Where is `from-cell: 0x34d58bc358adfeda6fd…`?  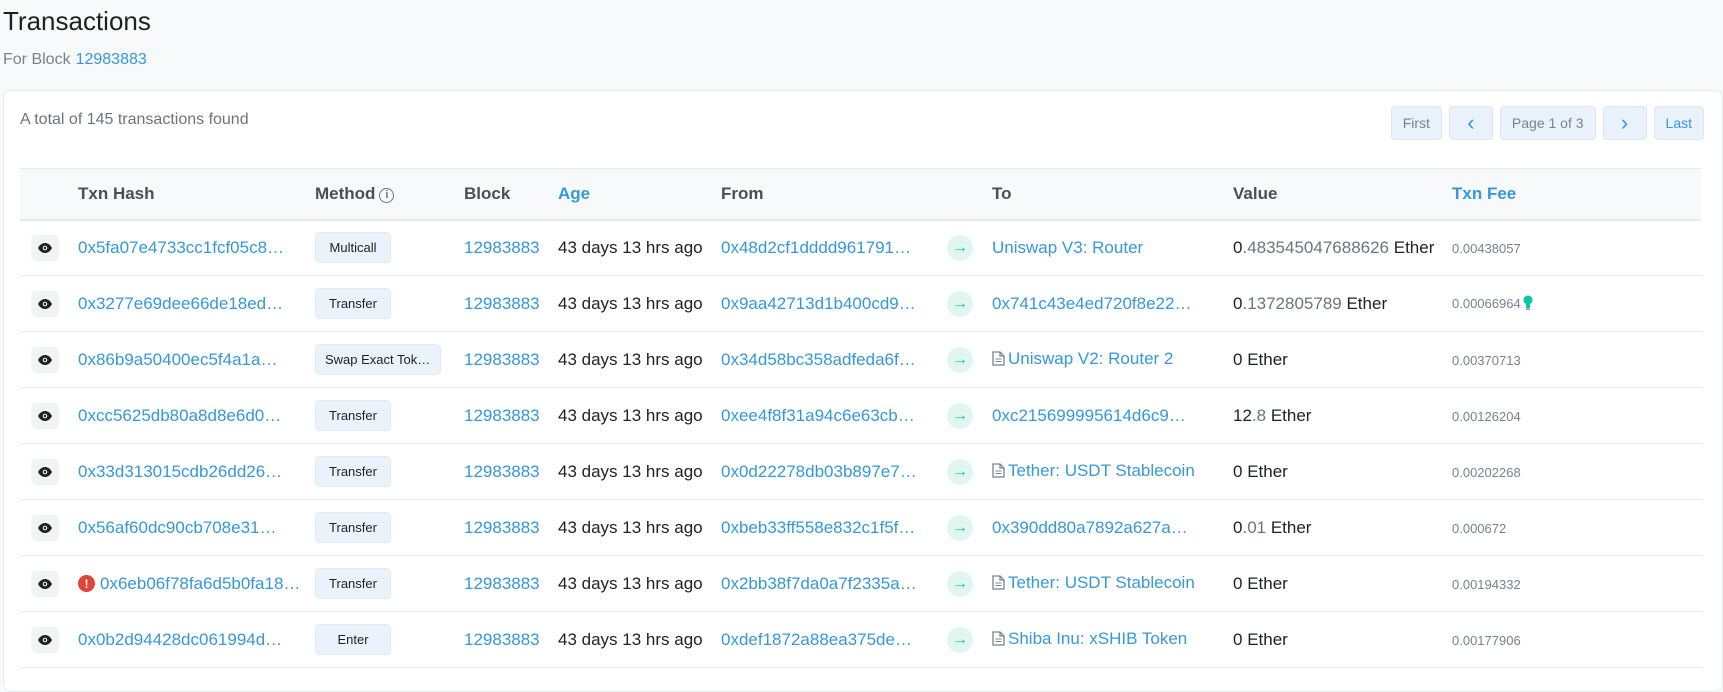 from-cell: 0x34d58bc358adfeda6fd… is located at coordinates (834, 360).